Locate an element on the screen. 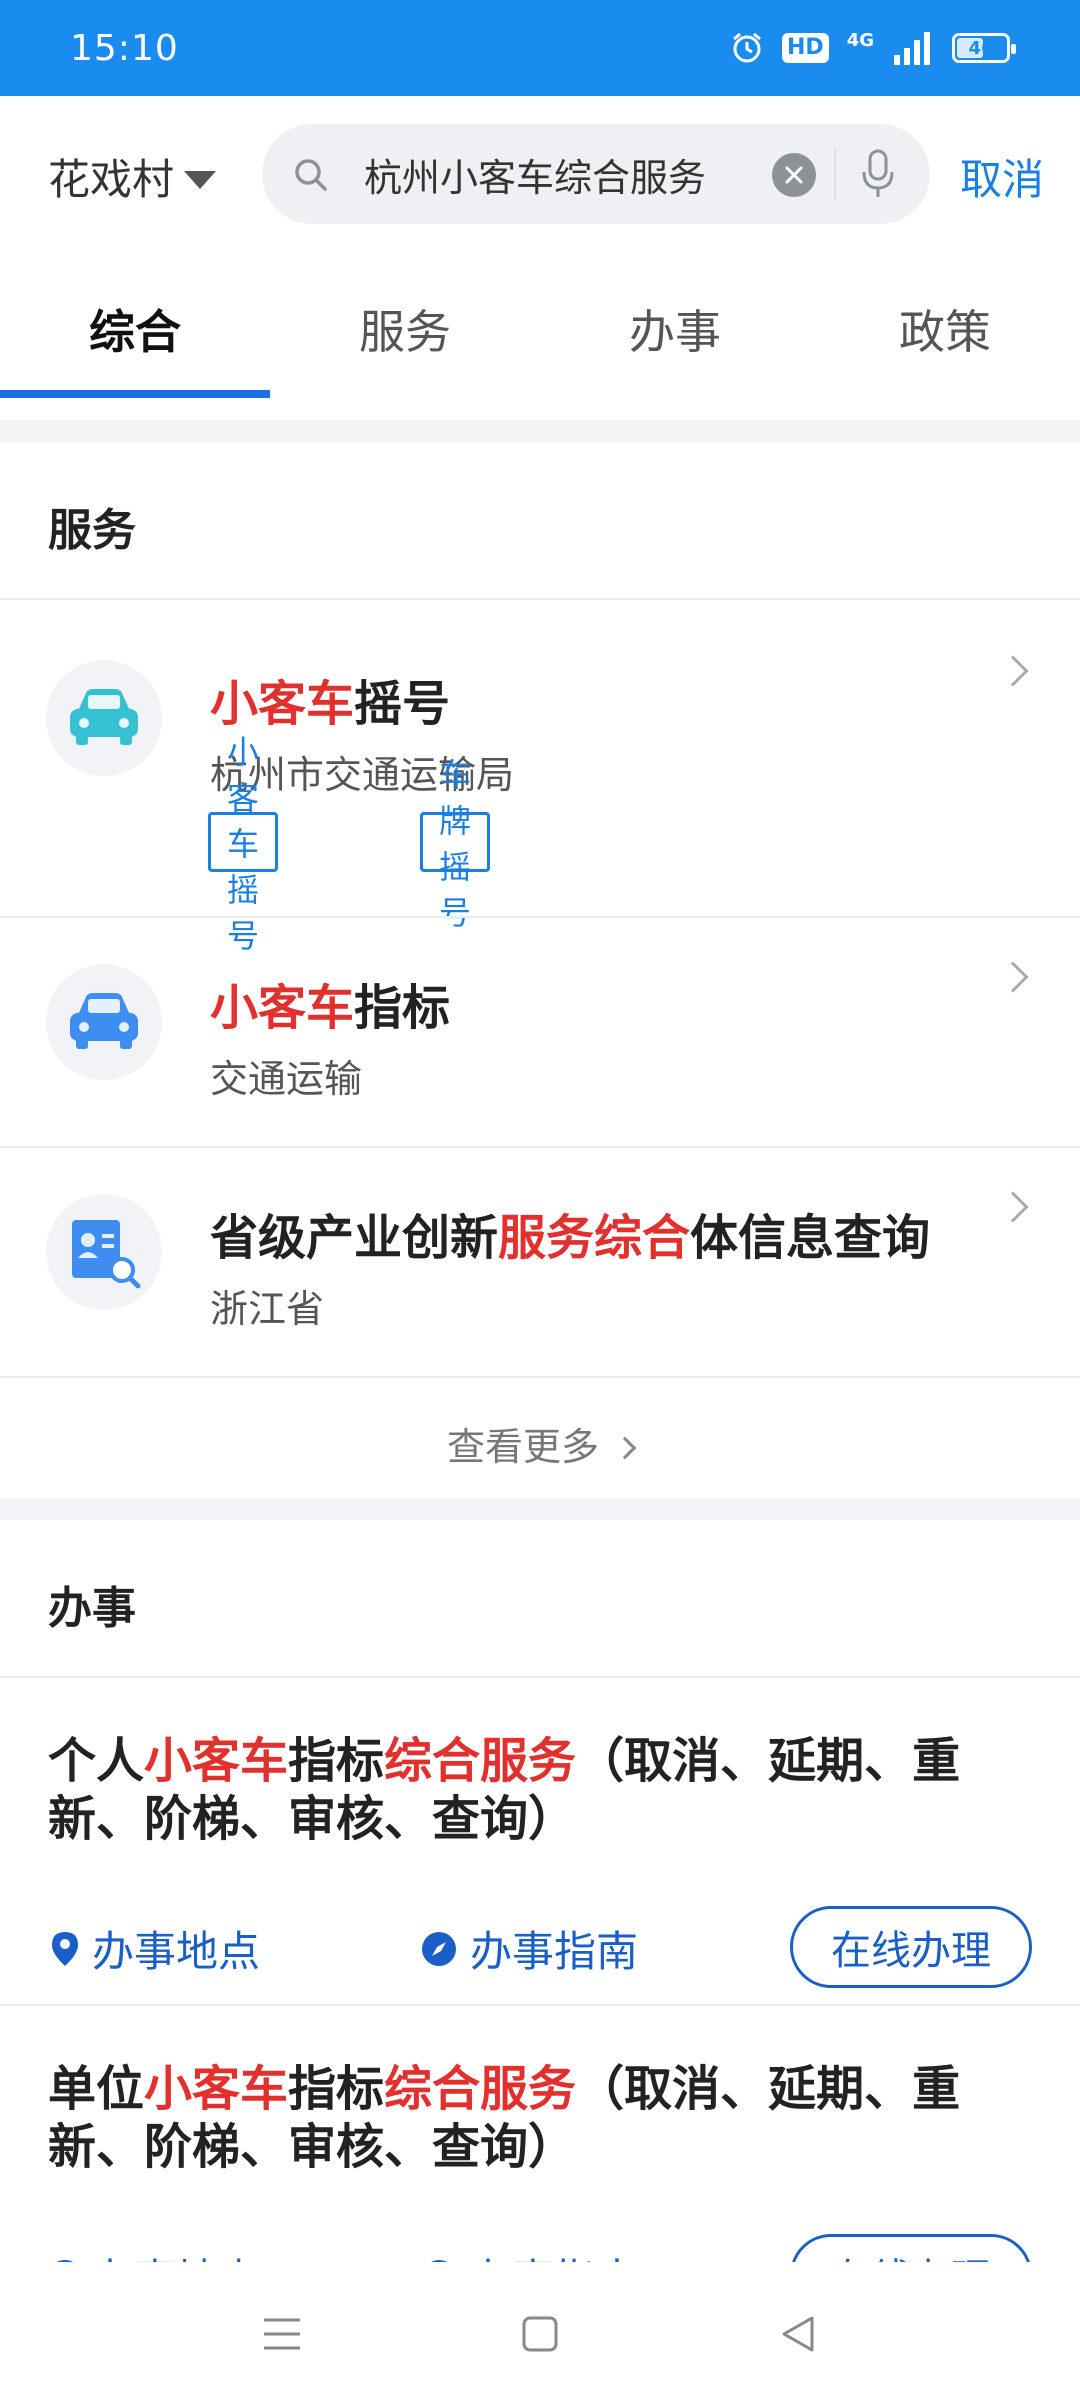 Image resolution: width=1080 pixels, height=2400 pixels. service-category: 交通运输 is located at coordinates (286, 1079).